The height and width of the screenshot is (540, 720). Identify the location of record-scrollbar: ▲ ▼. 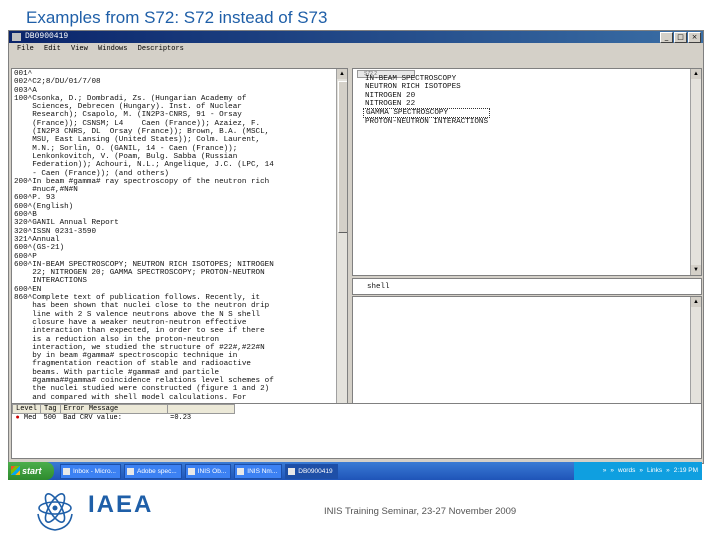
(341, 250).